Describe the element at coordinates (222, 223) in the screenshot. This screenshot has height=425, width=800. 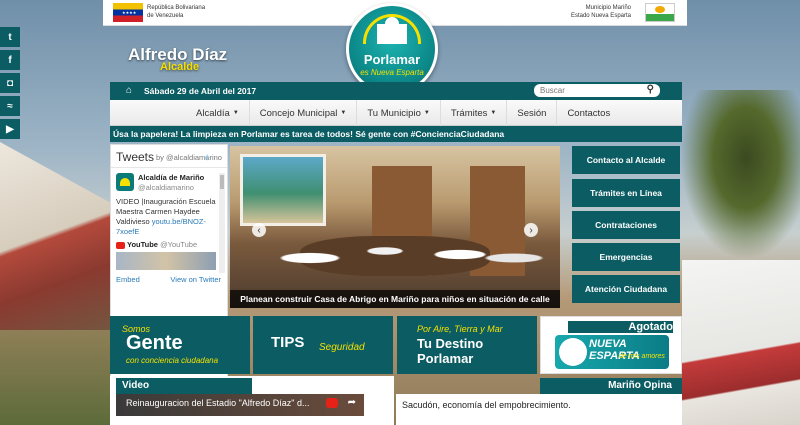
I see `tweets-scrollbar` at that location.